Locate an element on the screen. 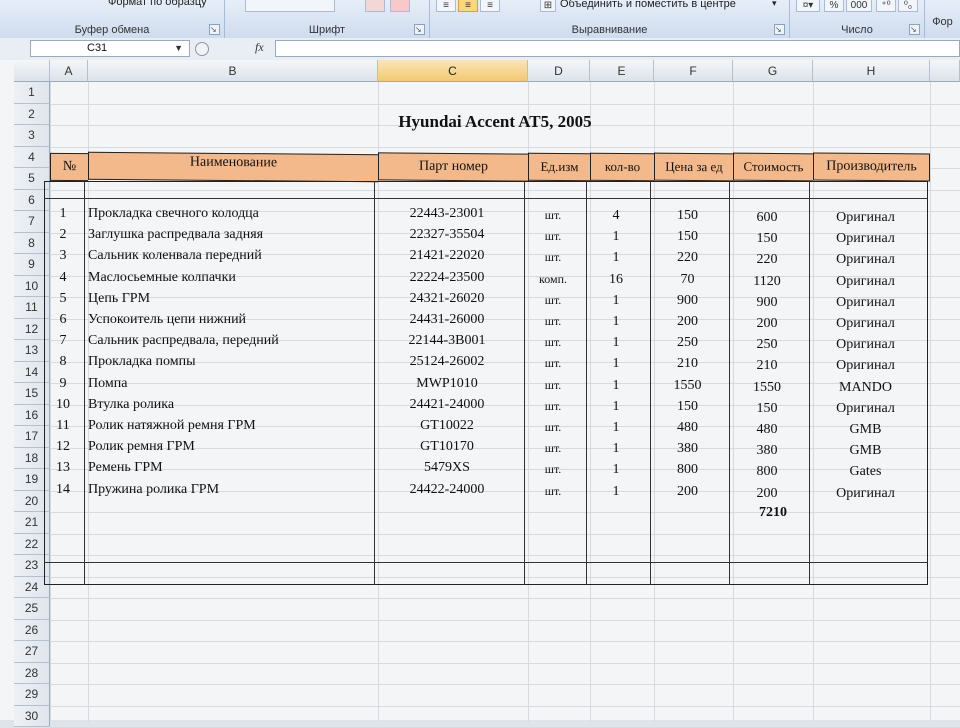  cell-b: Пружина ролика ГРМ is located at coordinates (230, 489).